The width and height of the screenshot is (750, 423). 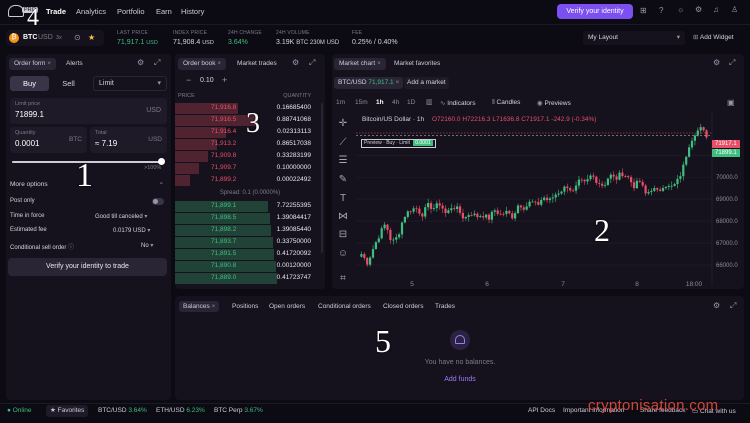 What do you see at coordinates (403, 306) in the screenshot?
I see `tab-closed-orders: Closed orders` at bounding box center [403, 306].